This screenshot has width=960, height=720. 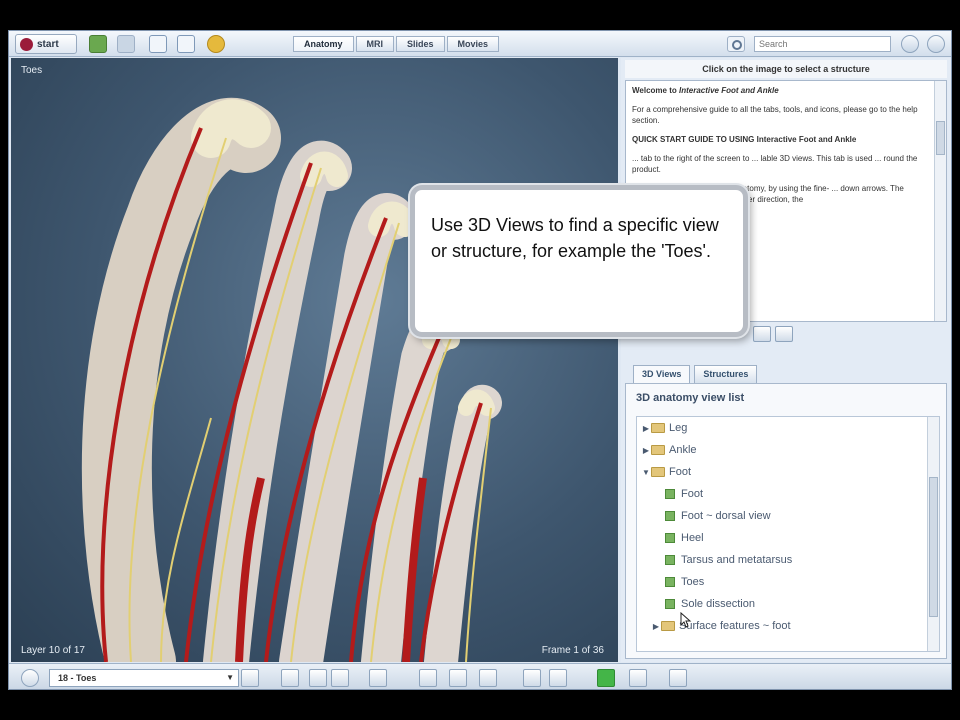 What do you see at coordinates (638, 678) in the screenshot?
I see `export-icon` at bounding box center [638, 678].